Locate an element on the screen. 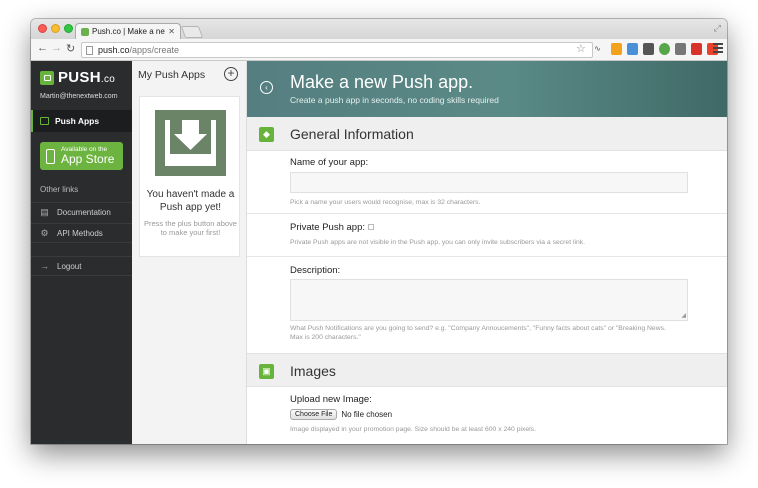 The width and height of the screenshot is (758, 488). url-host: push.co is located at coordinates (114, 50).